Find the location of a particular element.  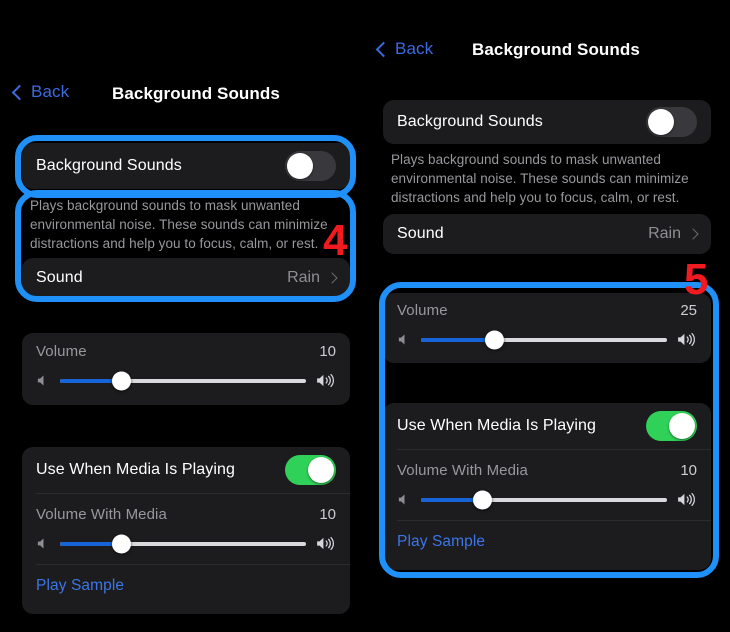

background-sounds-row-left: Background Sounds is located at coordinates (186, 166).